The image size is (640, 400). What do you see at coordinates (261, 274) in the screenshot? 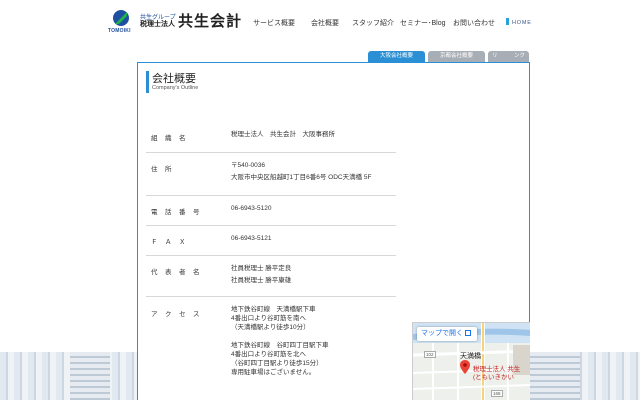
I see `row-value-representative: 社員税理士 勝平定良 社員税理士 勝平康雄` at bounding box center [261, 274].